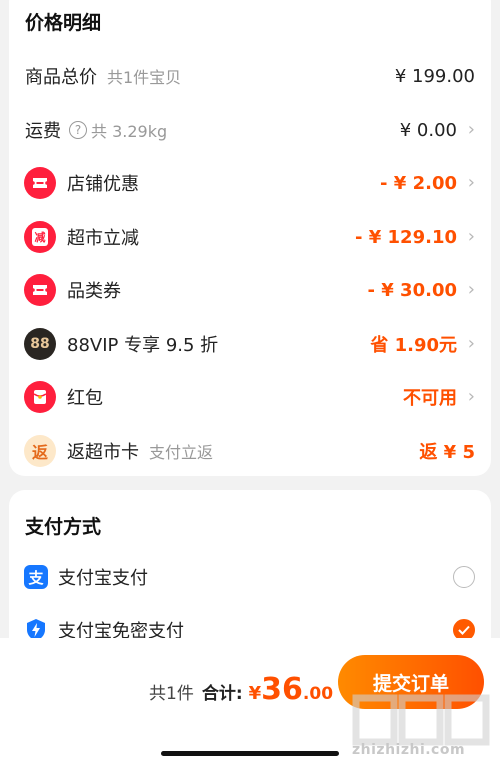  What do you see at coordinates (63, 23) in the screenshot?
I see `price-detail-title: 价格明细` at bounding box center [63, 23].